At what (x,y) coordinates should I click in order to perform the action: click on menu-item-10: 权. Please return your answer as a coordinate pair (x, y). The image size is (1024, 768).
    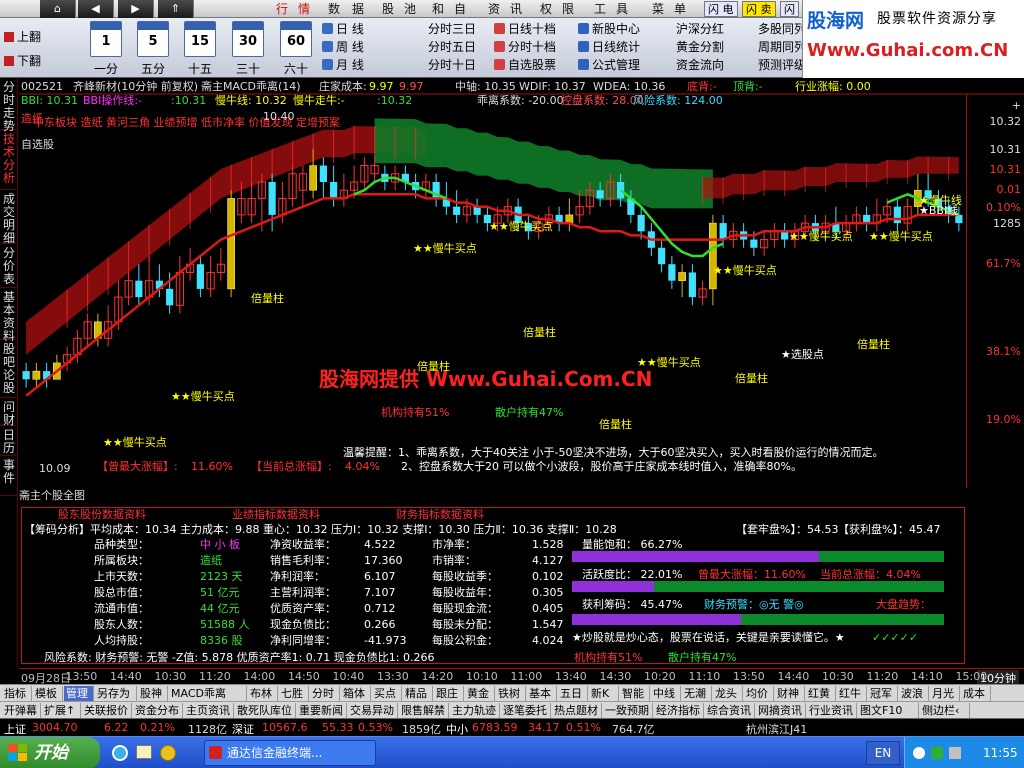
    Looking at the image, I should click on (546, 9).